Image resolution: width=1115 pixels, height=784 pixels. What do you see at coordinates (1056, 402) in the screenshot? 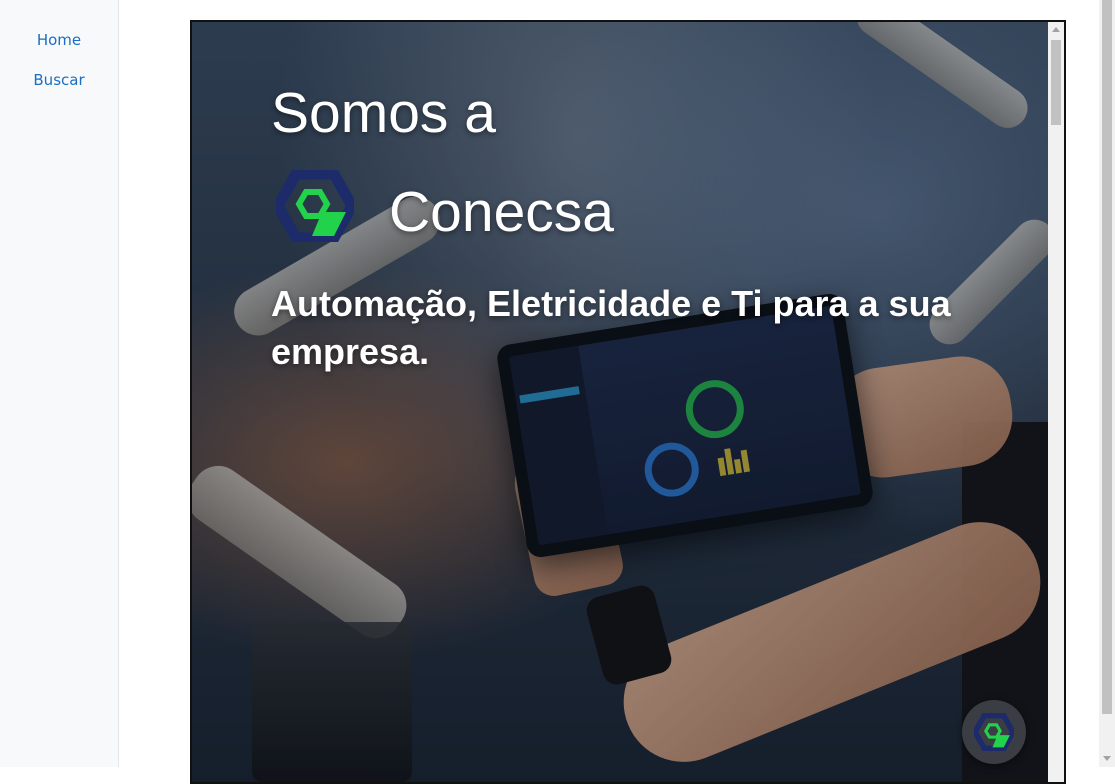
I see `frame-scrollbar` at bounding box center [1056, 402].